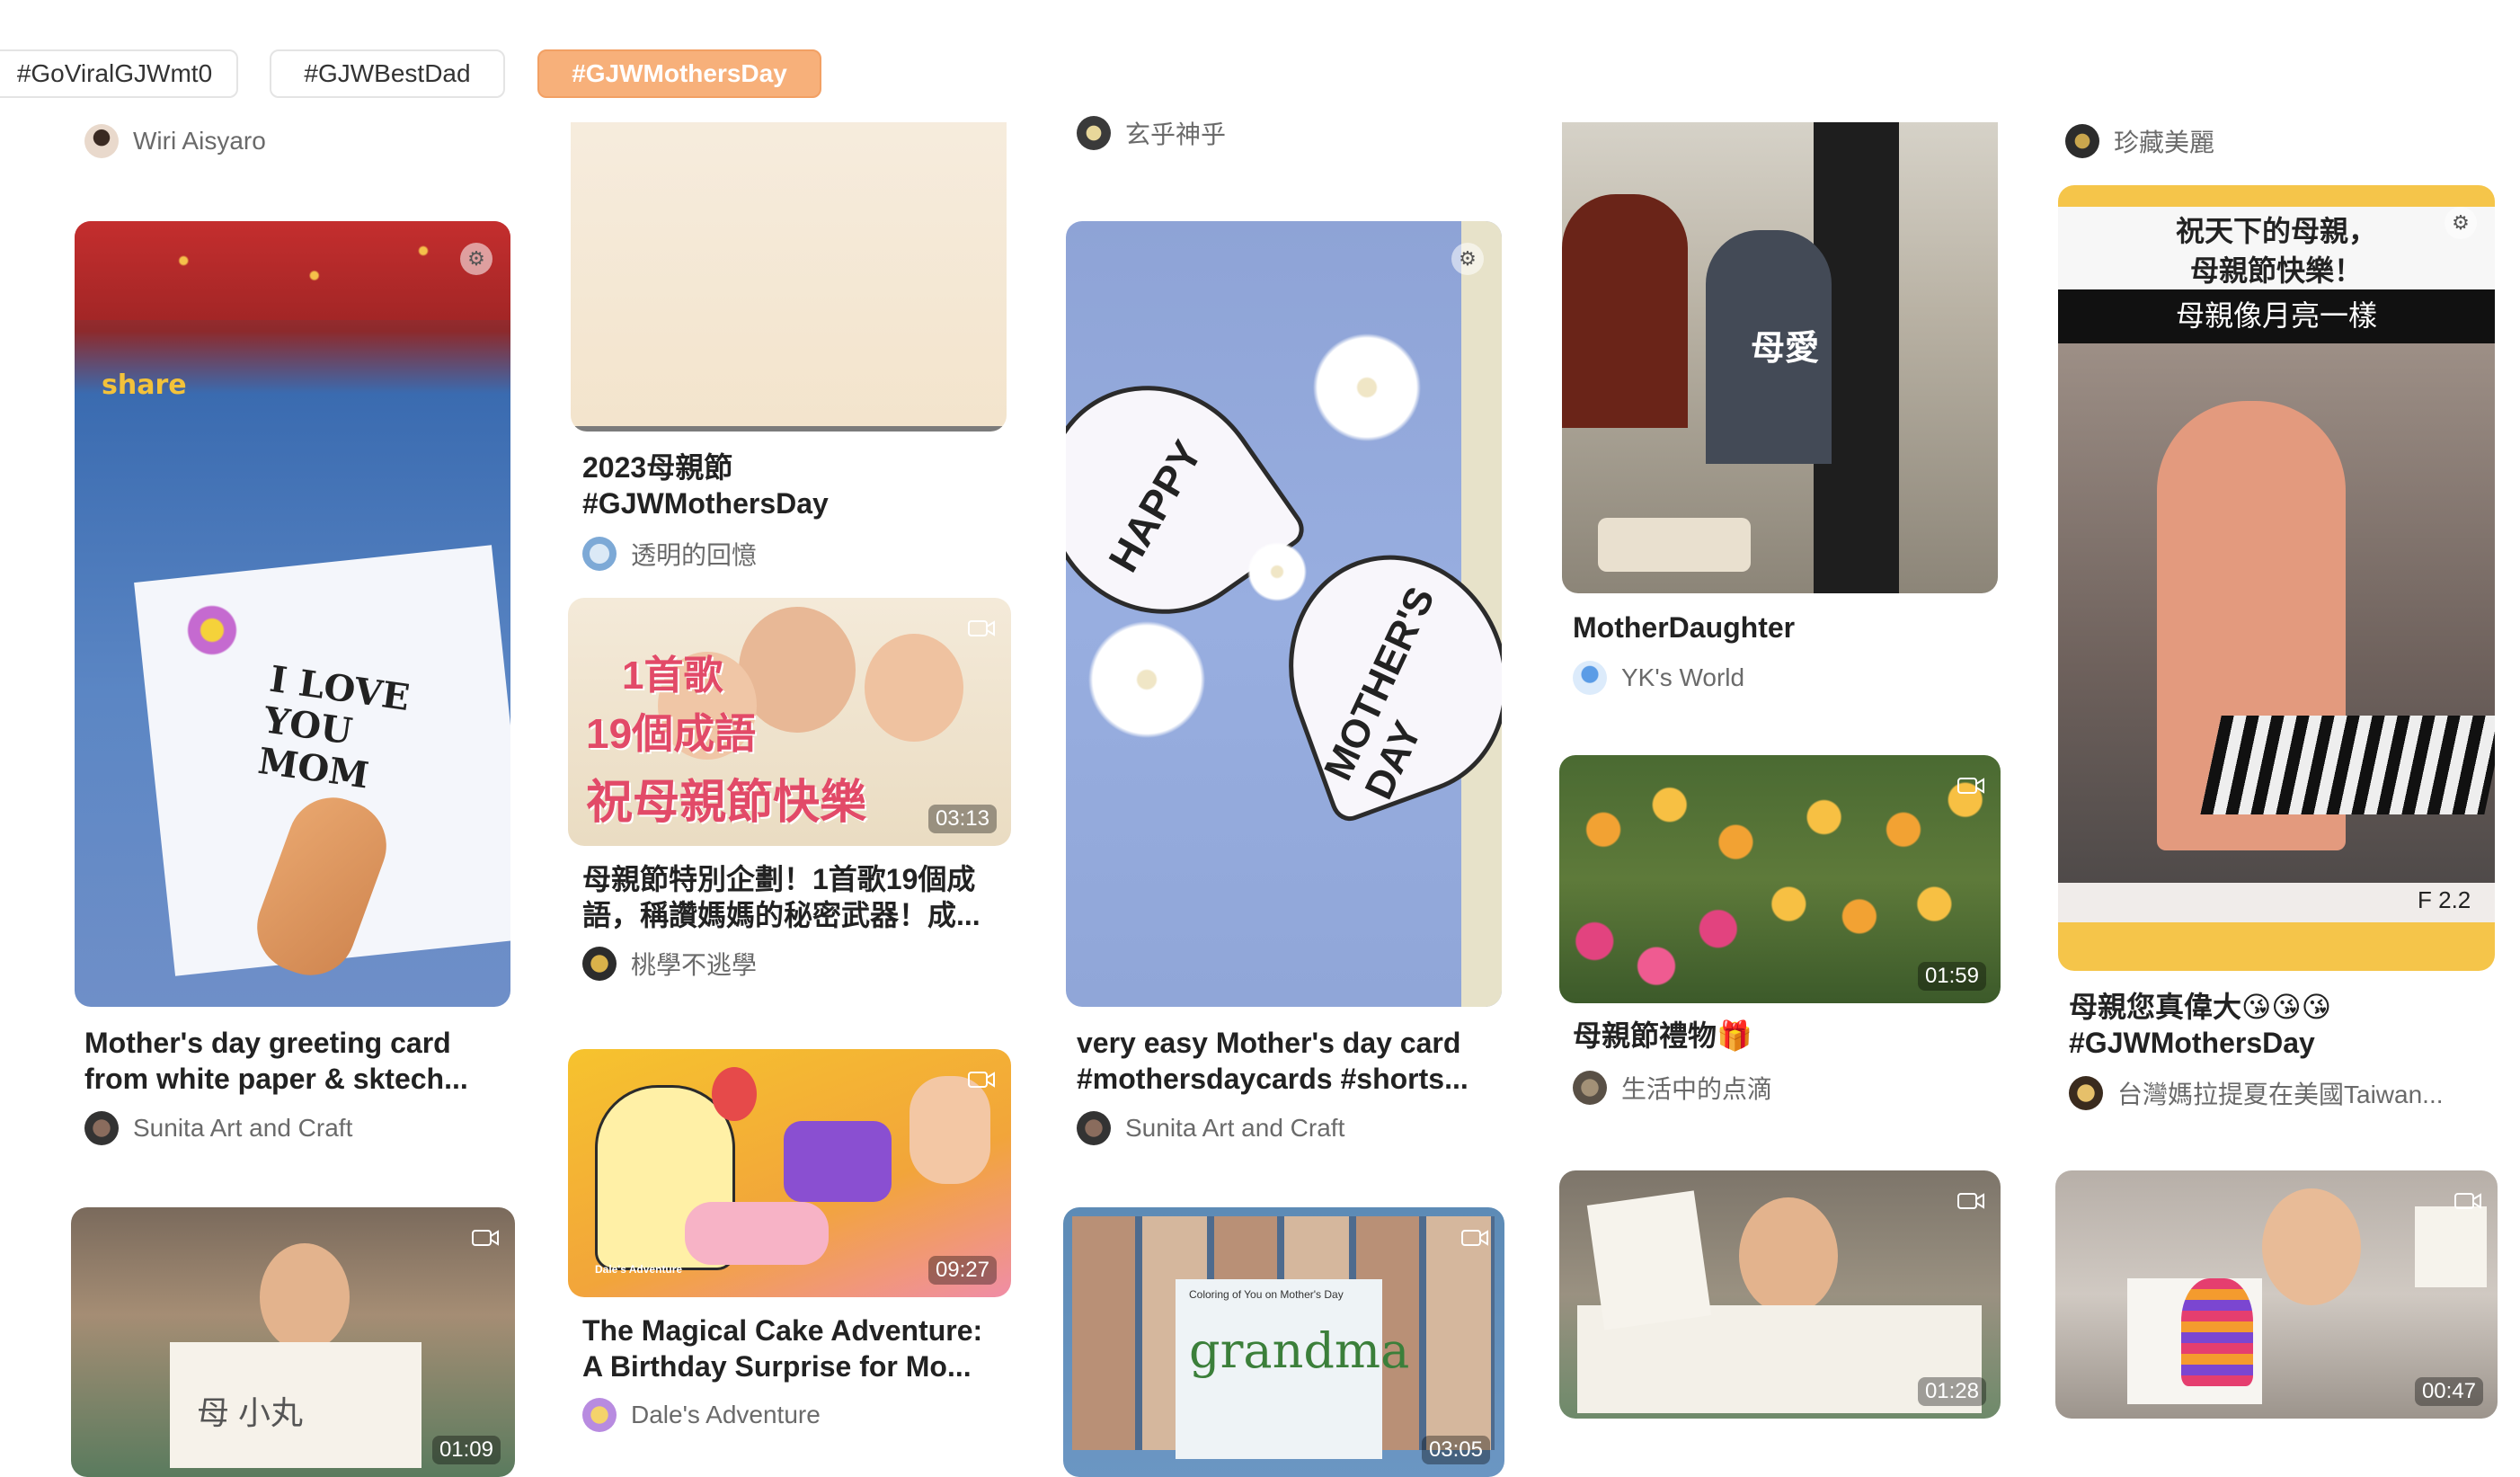 This screenshot has width=2520, height=1477. I want to click on card-title: 母親節禮物🎁, so click(1784, 1036).